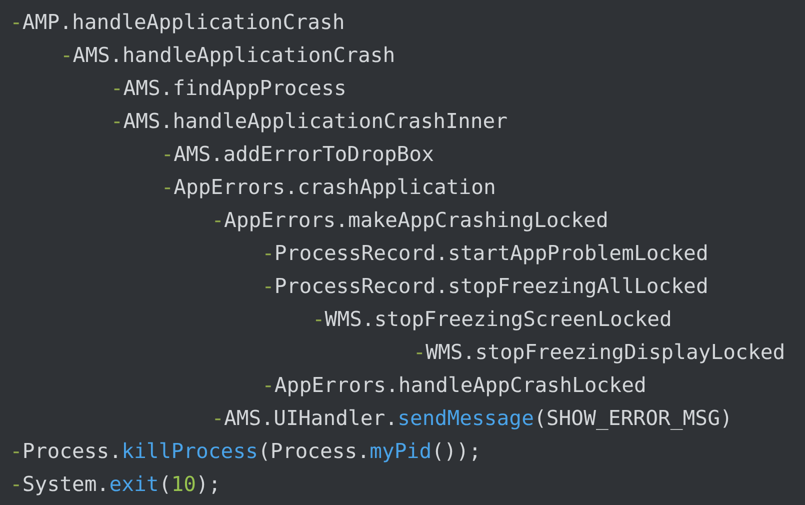  Describe the element at coordinates (453, 385) in the screenshot. I see `code-line: -AppErrors.handleAppCrashLocked` at that location.